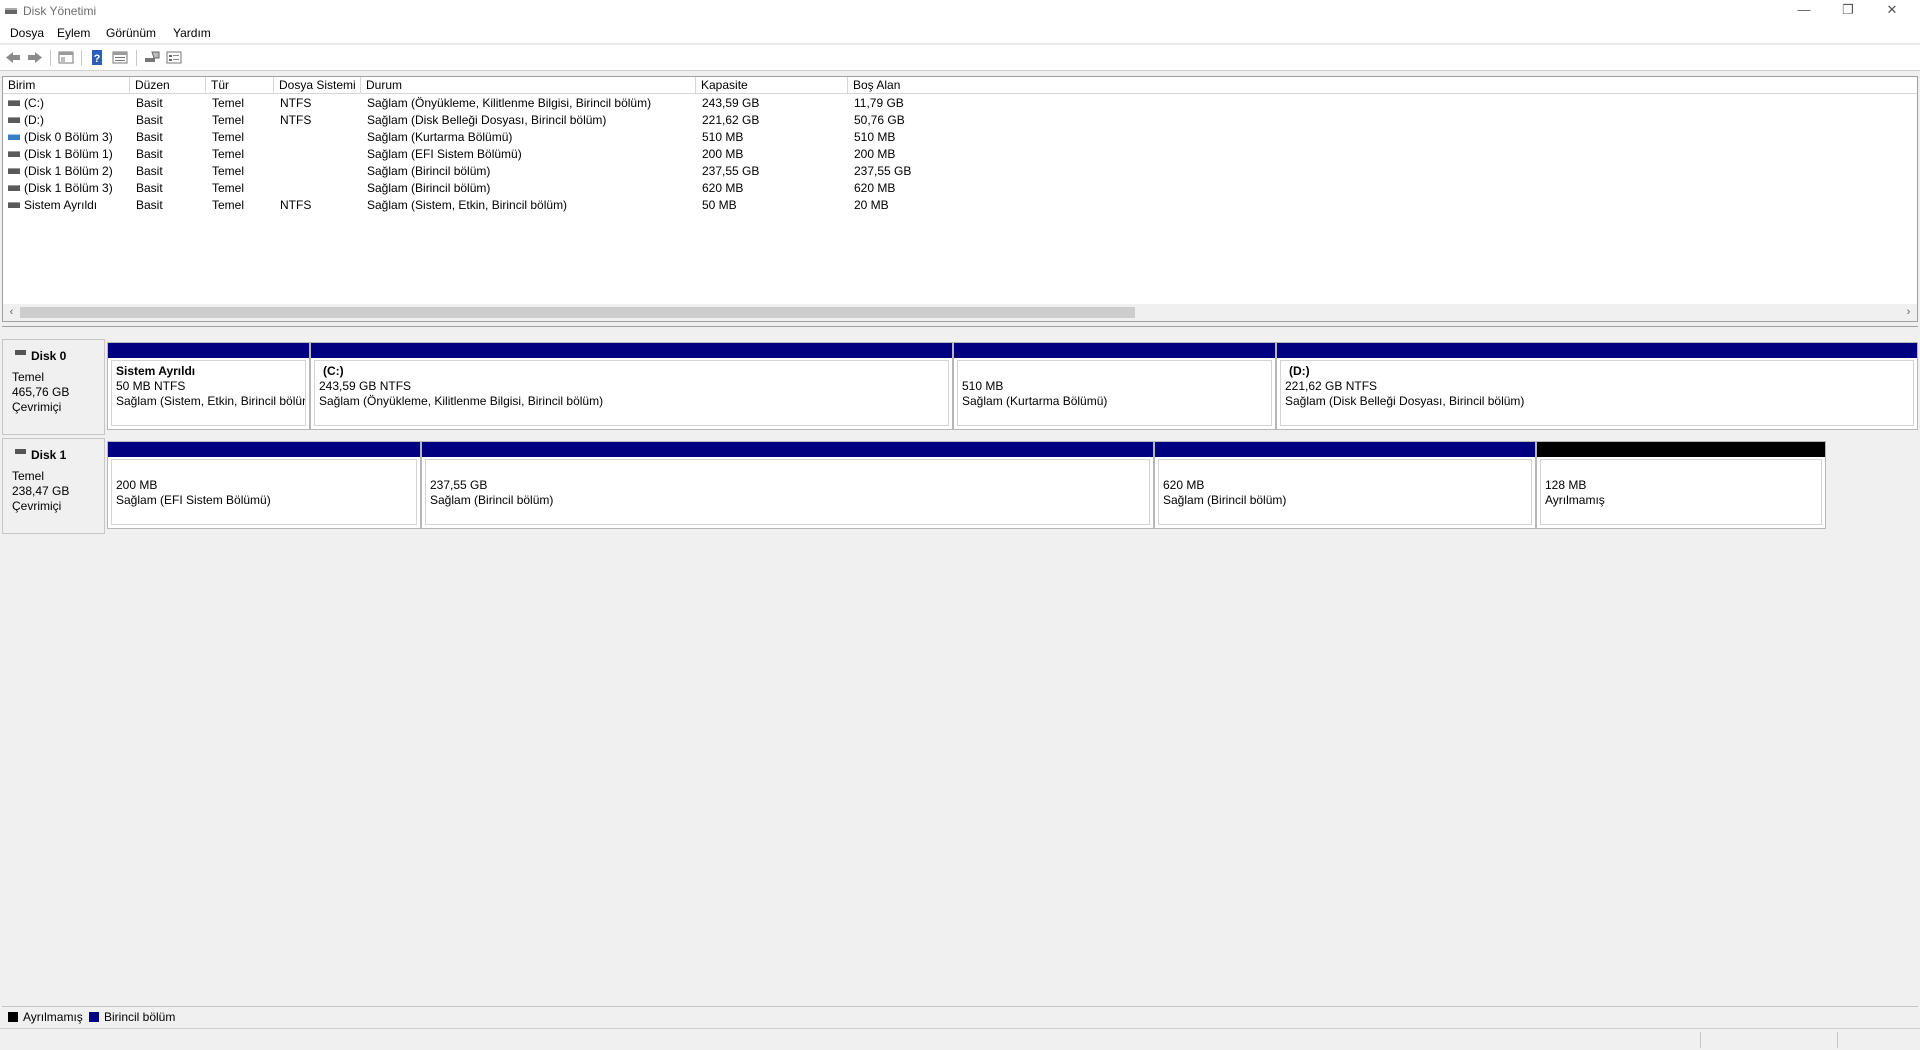  I want to click on column-header-kapasite: Kapasite, so click(772, 85).